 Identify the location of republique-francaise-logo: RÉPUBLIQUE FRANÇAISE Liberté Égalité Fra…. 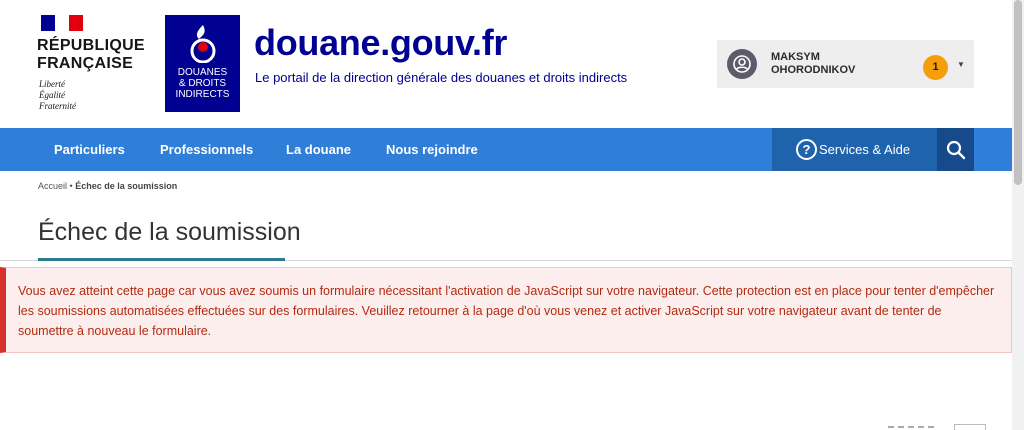
(94, 65).